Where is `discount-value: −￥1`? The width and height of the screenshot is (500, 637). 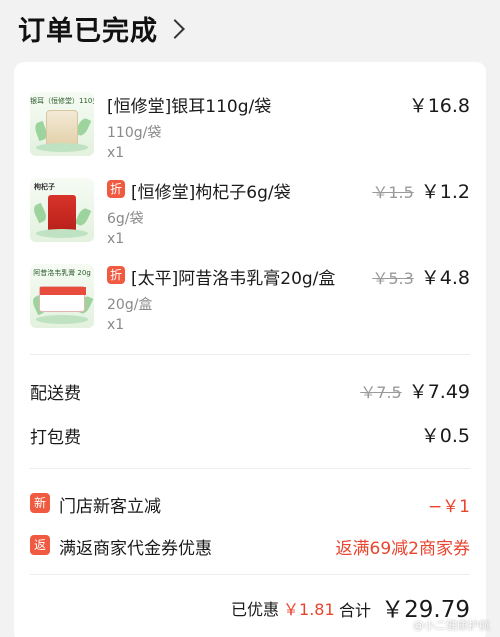 discount-value: −￥1 is located at coordinates (448, 507).